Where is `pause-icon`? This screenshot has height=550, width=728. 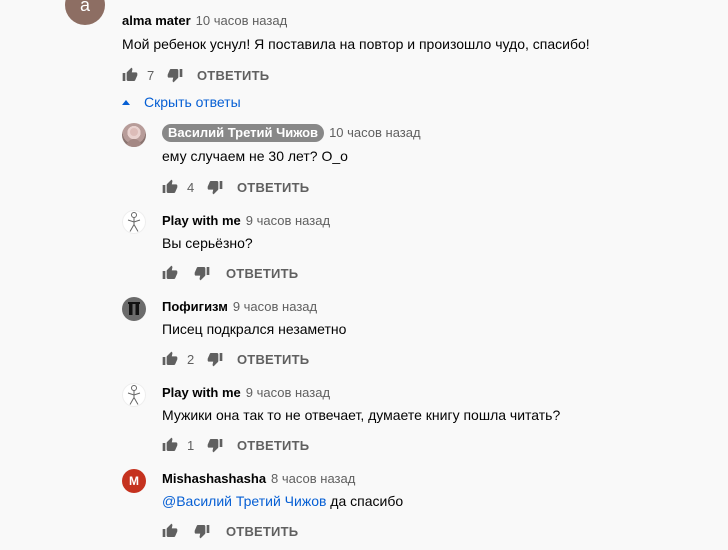
pause-icon is located at coordinates (134, 308).